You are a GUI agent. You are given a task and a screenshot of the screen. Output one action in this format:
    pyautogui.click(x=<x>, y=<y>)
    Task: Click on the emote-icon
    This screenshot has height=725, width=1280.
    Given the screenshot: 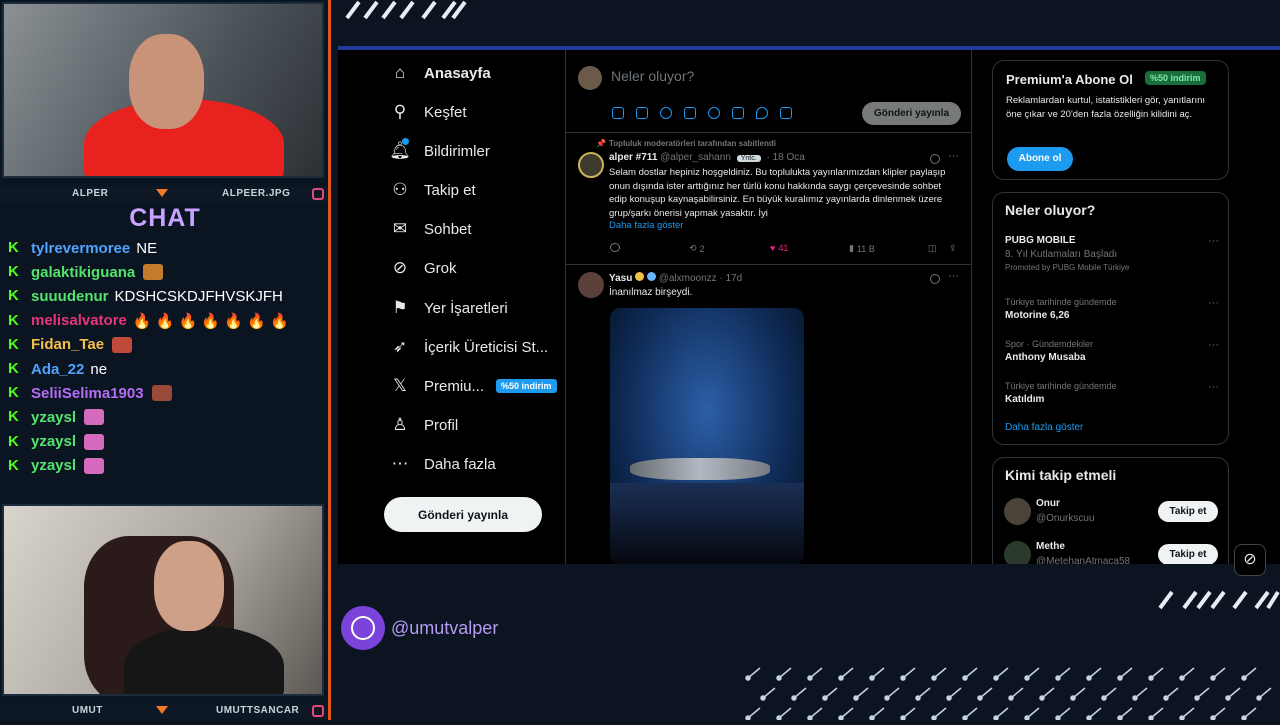 What is the action you would take?
    pyautogui.click(x=153, y=272)
    